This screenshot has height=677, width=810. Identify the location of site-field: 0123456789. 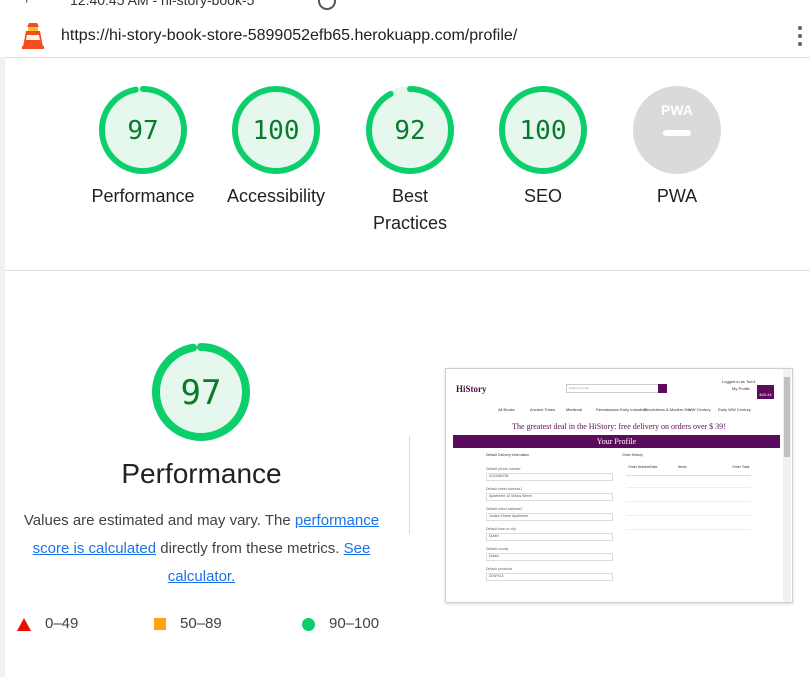
(549, 477).